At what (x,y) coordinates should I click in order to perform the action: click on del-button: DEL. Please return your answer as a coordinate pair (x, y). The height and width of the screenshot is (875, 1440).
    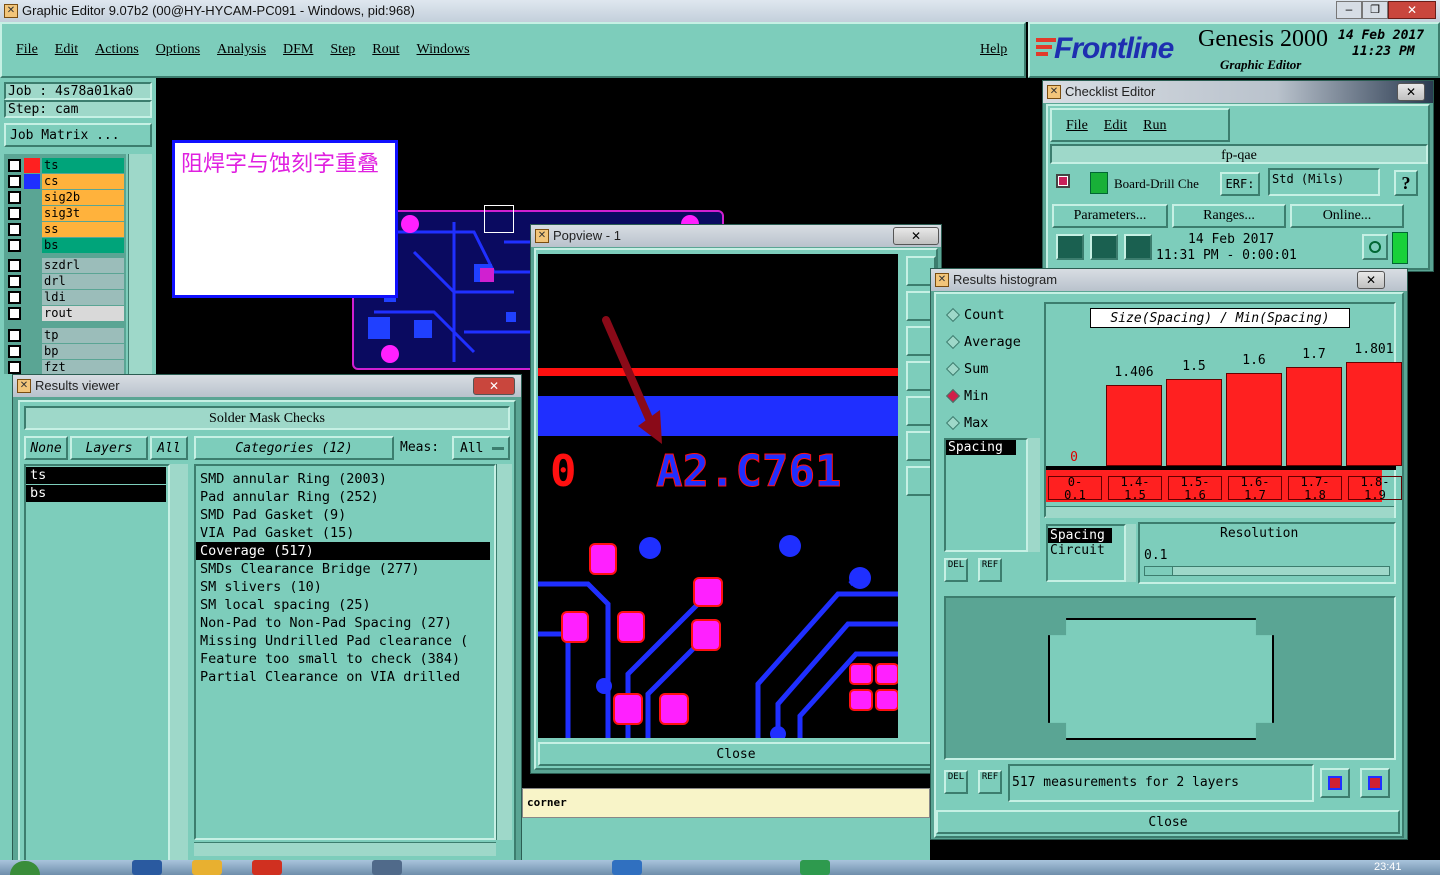
    Looking at the image, I should click on (956, 570).